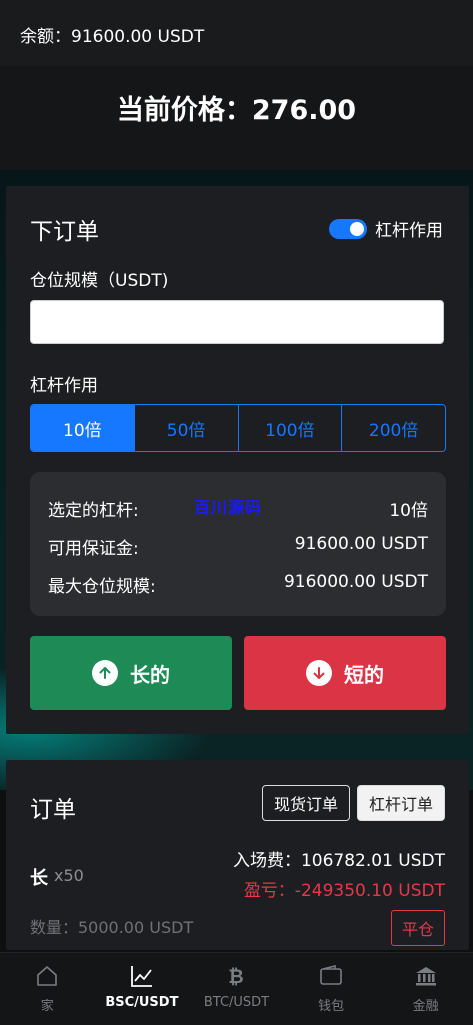 The width and height of the screenshot is (473, 1025). I want to click on summary-row-margin: 可用保证金: 91600.00 USDT, so click(238, 546).